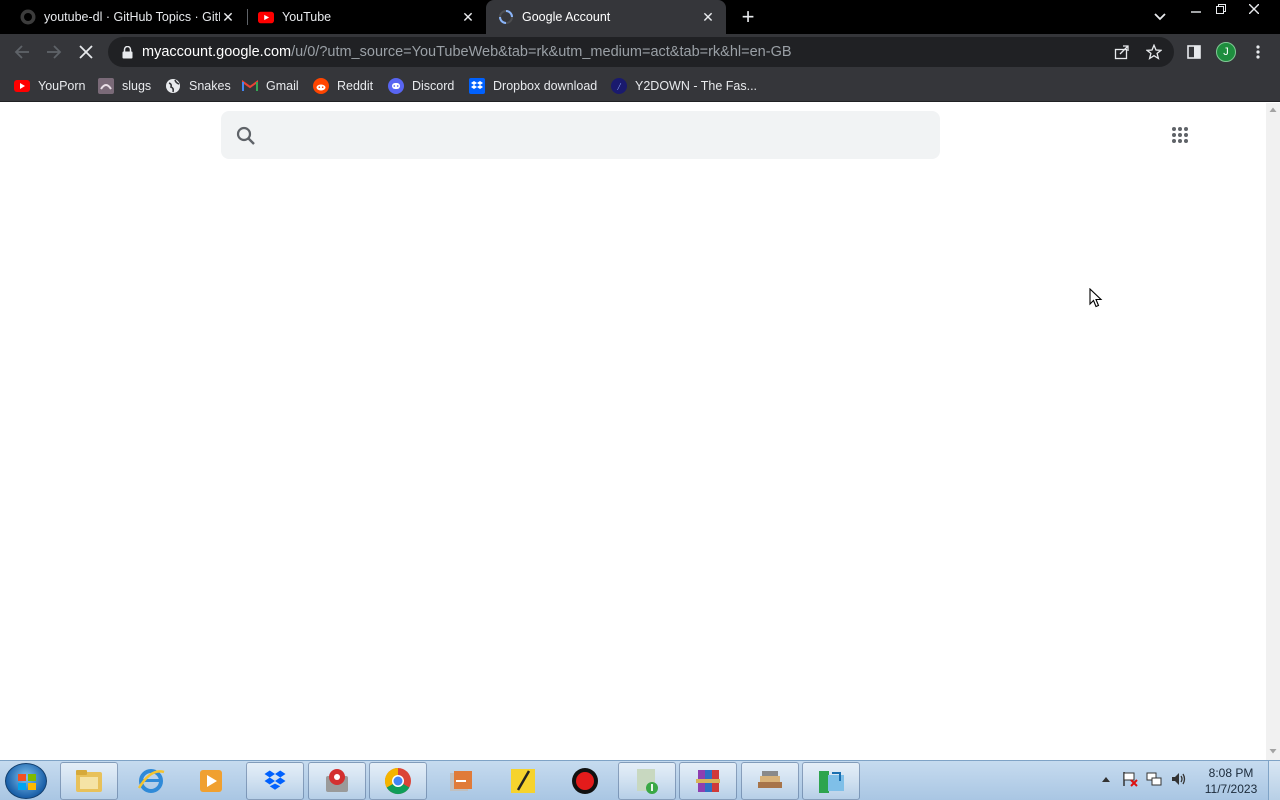 The width and height of the screenshot is (1280, 800). Describe the element at coordinates (1273, 431) in the screenshot. I see `page-scrollbar` at that location.